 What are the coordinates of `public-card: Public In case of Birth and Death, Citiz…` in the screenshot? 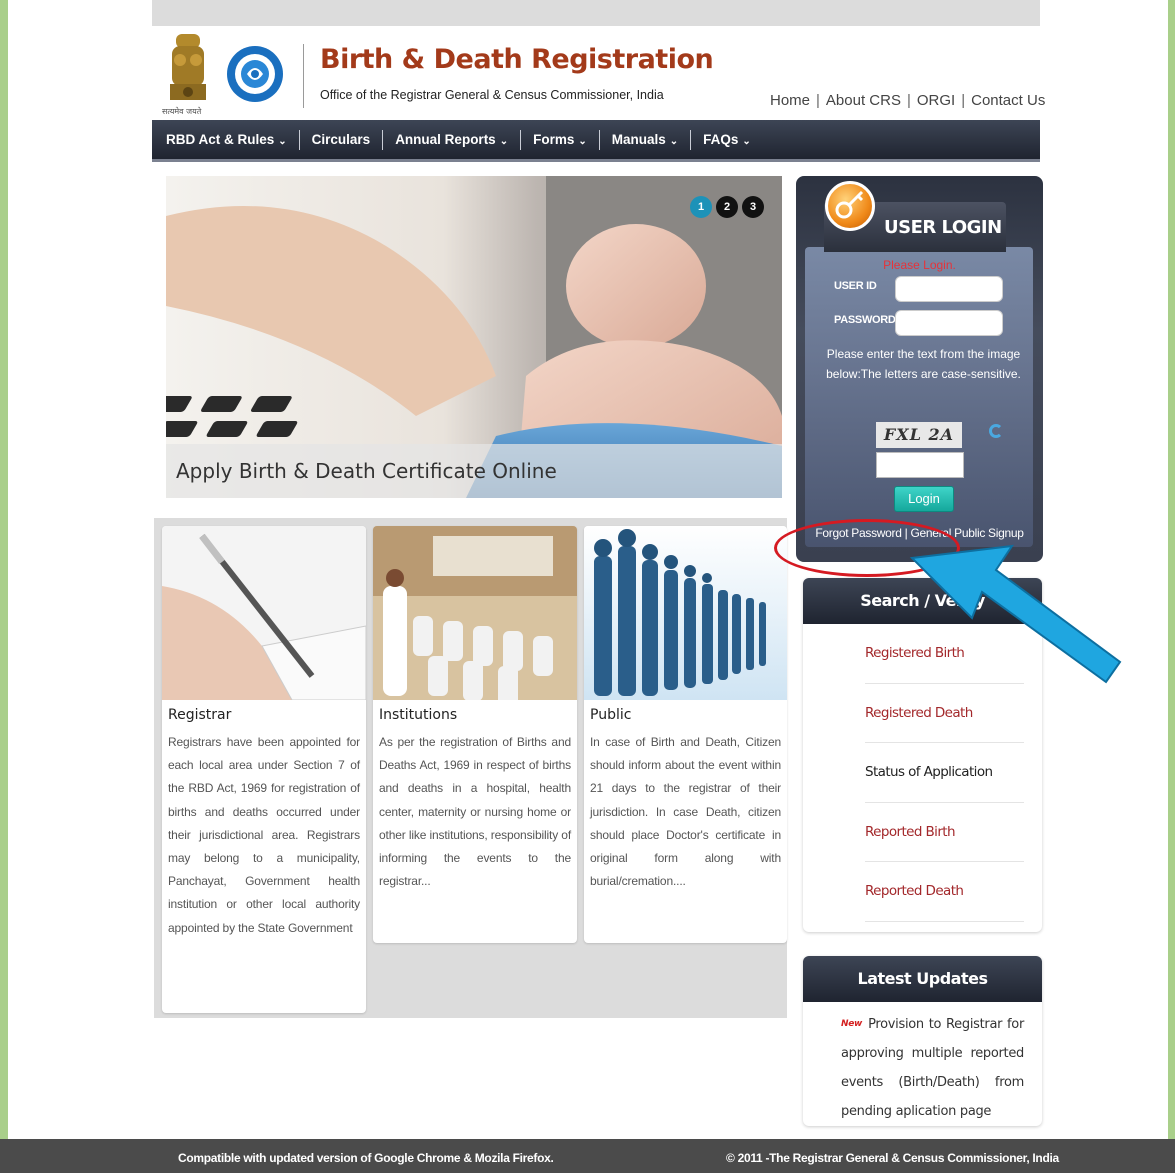 It's located at (685, 734).